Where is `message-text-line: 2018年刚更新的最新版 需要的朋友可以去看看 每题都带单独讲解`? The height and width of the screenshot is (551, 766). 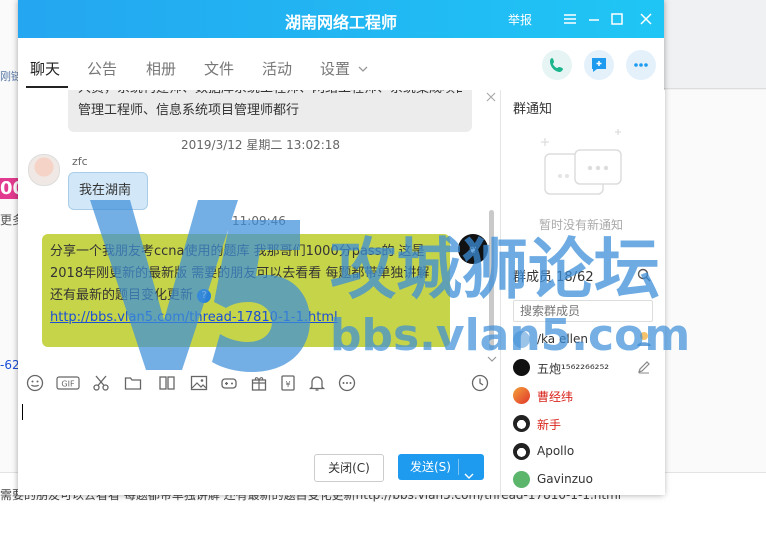 message-text-line: 2018年刚更新的最新版 需要的朋友可以去看看 每题都带单独讲解 is located at coordinates (240, 273).